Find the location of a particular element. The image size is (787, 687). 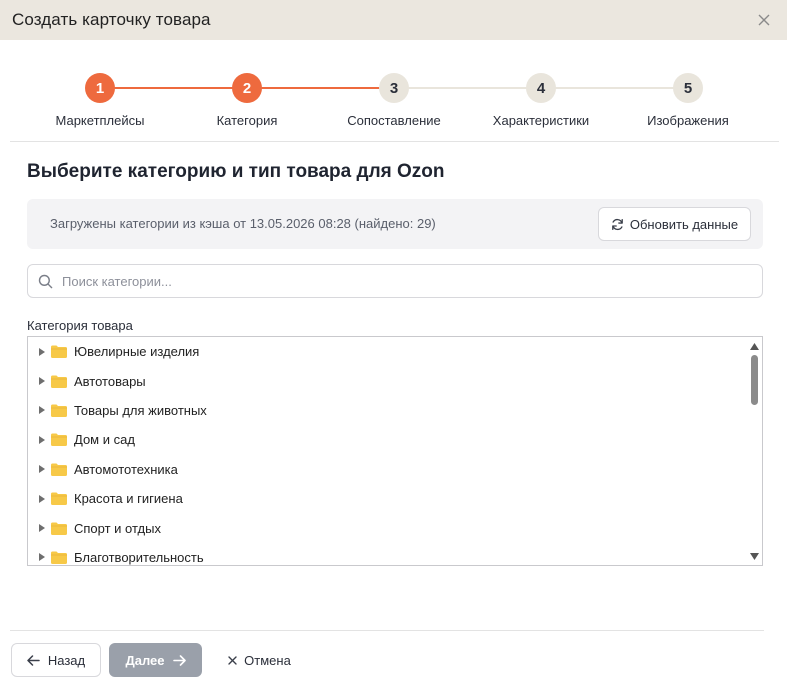

close-button is located at coordinates (764, 20).